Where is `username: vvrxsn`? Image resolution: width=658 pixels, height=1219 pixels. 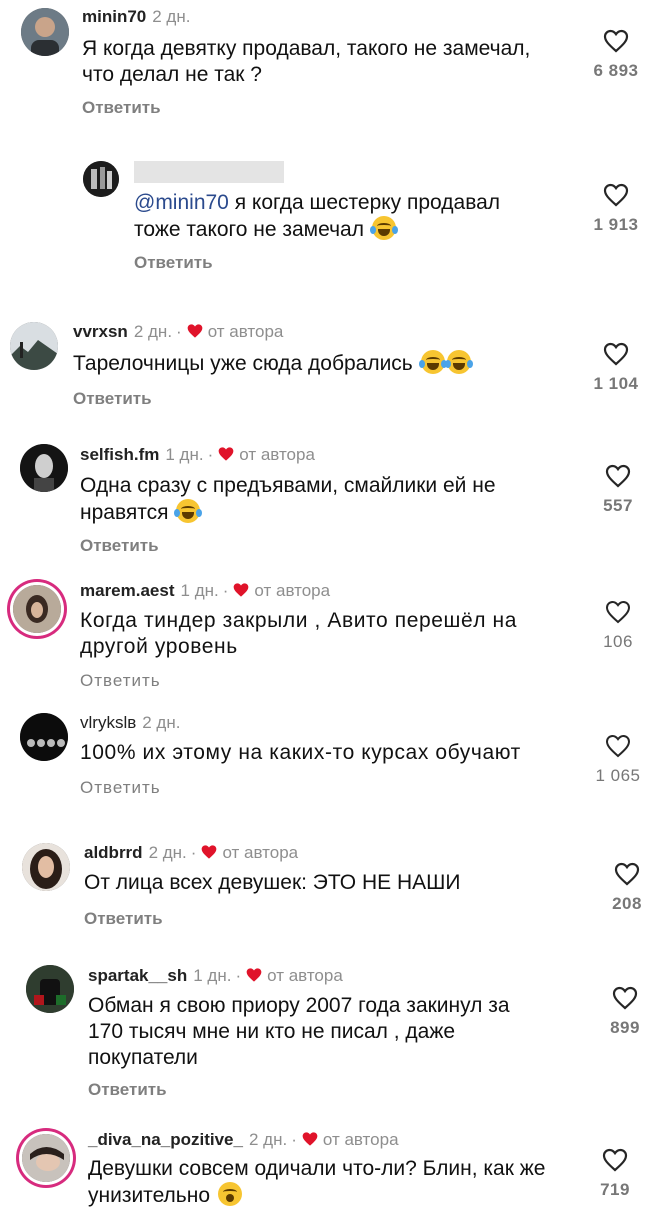
username: vvrxsn is located at coordinates (100, 331).